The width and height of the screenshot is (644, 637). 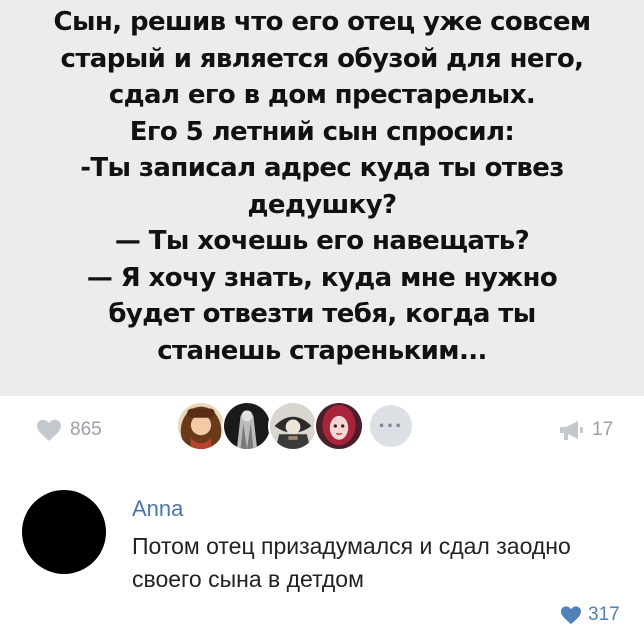 What do you see at coordinates (86, 429) in the screenshot?
I see `like-count: 865` at bounding box center [86, 429].